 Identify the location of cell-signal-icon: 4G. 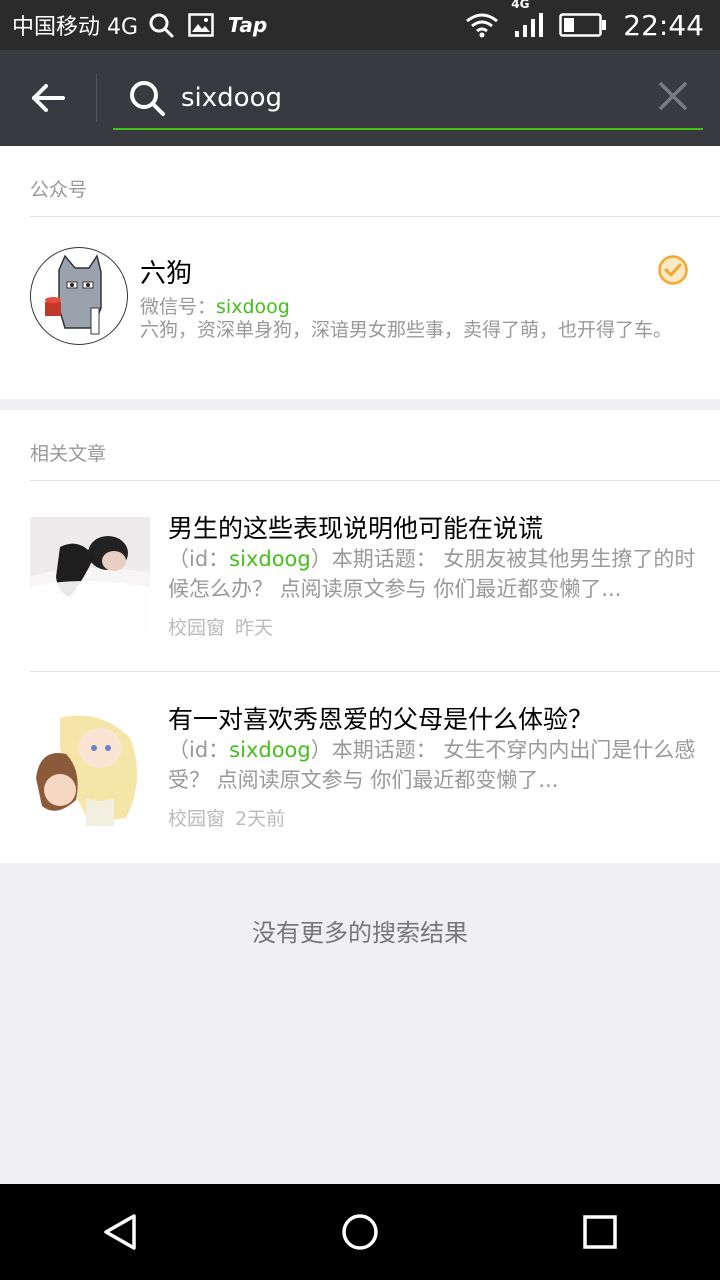
(528, 19).